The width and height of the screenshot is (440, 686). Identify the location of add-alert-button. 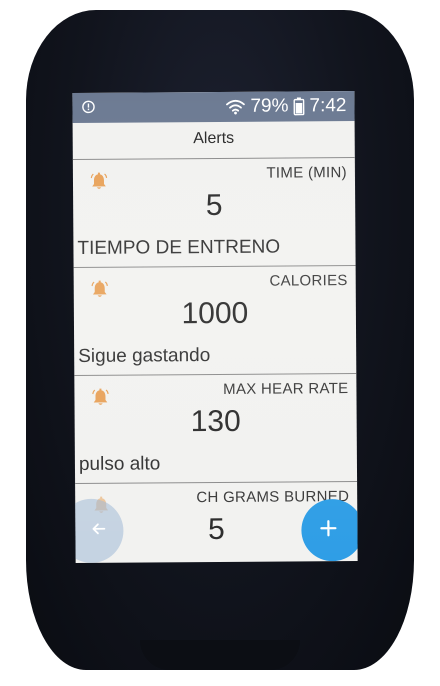
(329, 530).